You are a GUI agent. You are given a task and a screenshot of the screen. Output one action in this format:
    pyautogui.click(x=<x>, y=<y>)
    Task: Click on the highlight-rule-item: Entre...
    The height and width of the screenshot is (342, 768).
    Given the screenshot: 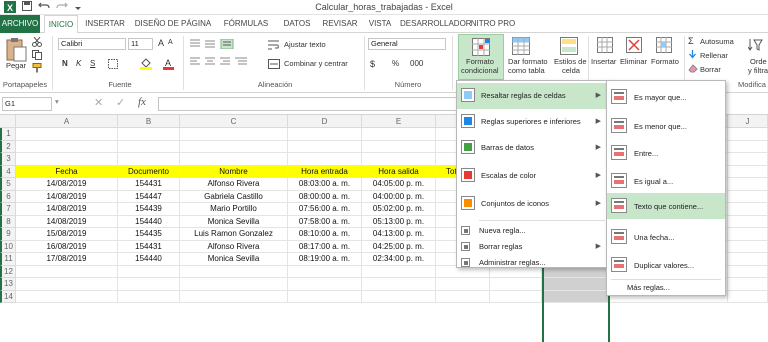 What is the action you would take?
    pyautogui.click(x=666, y=153)
    